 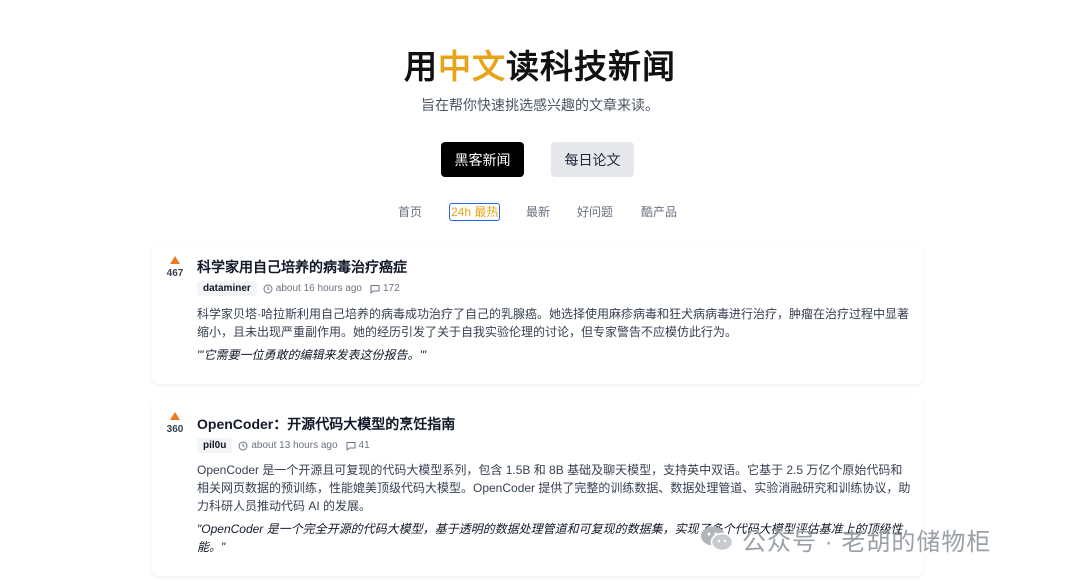 What do you see at coordinates (472, 66) in the screenshot?
I see `title-accent: 中文` at bounding box center [472, 66].